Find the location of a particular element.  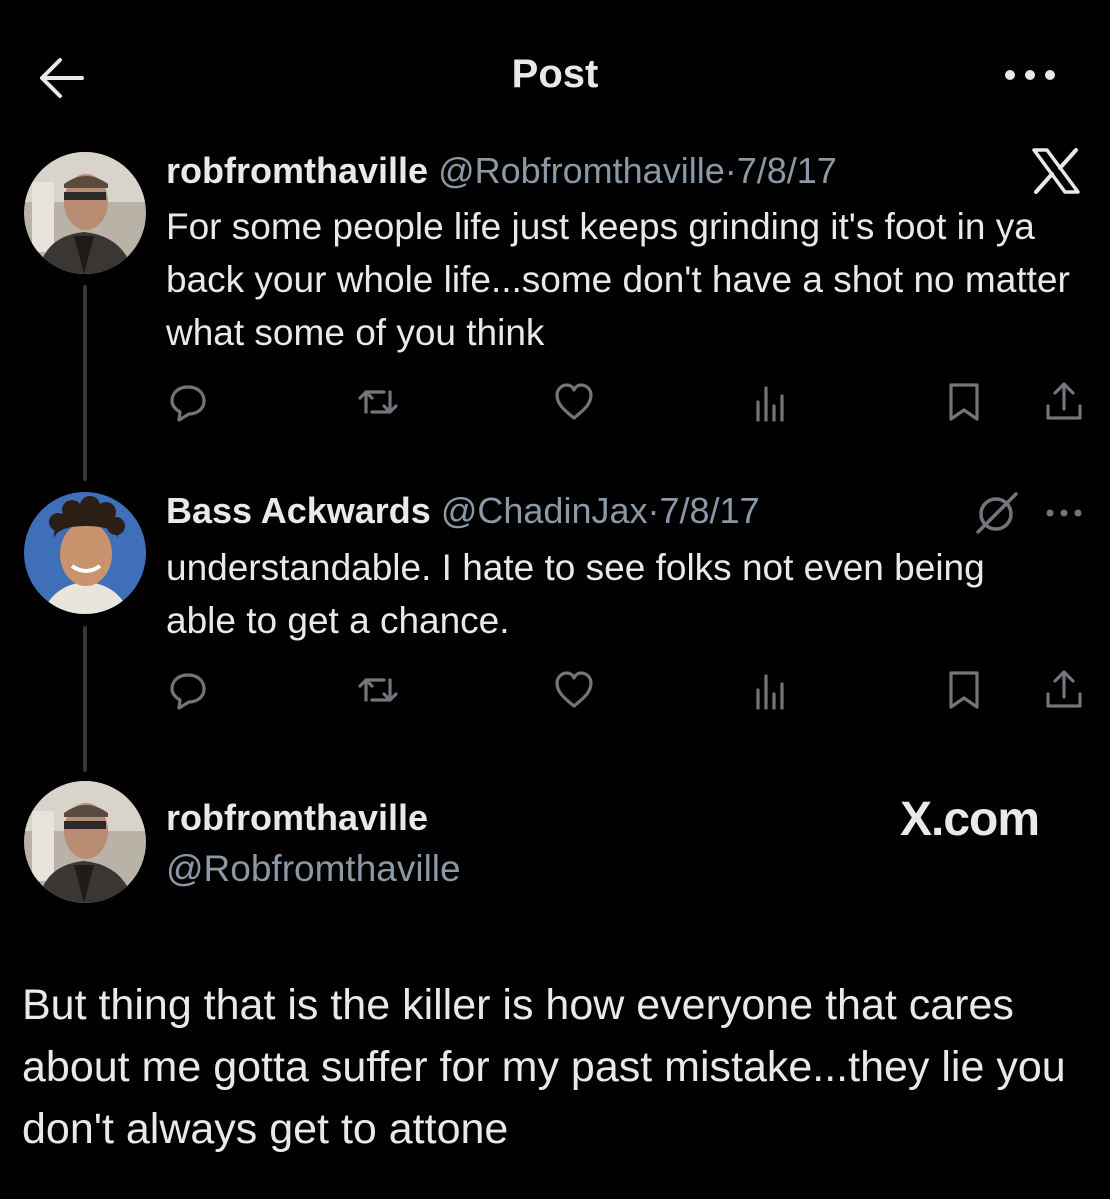

more-options-button is located at coordinates (1030, 75).